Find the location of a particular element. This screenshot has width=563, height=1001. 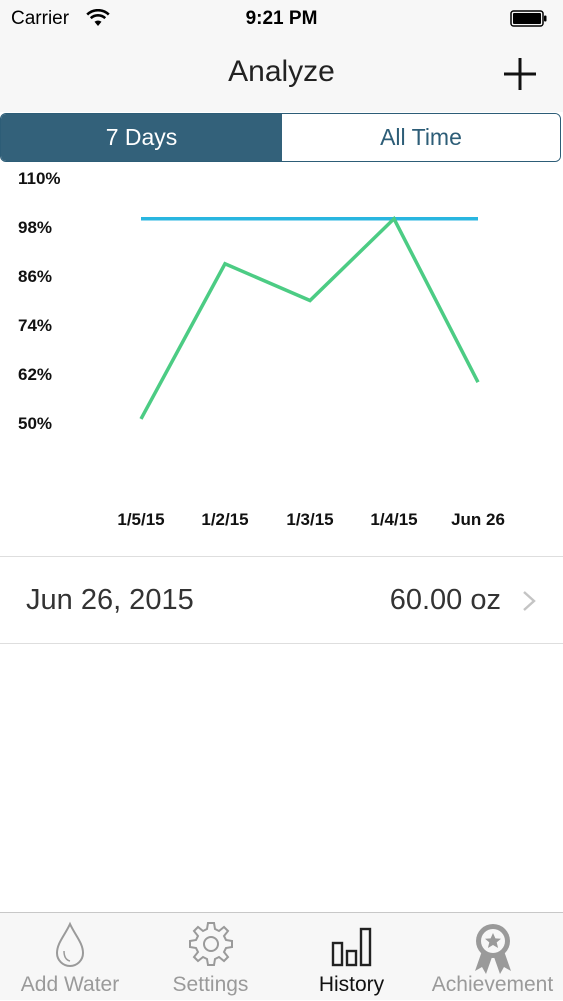

clock: 9:21 PM is located at coordinates (281, 18).